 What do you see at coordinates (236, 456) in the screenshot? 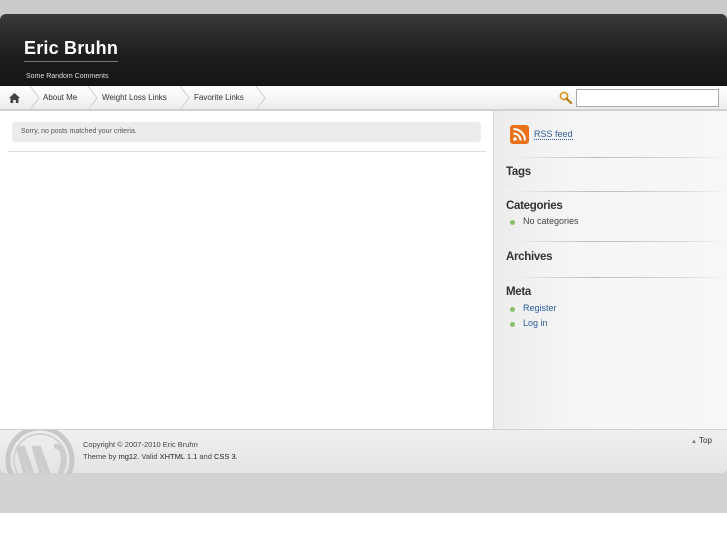
I see `period-text: .` at bounding box center [236, 456].